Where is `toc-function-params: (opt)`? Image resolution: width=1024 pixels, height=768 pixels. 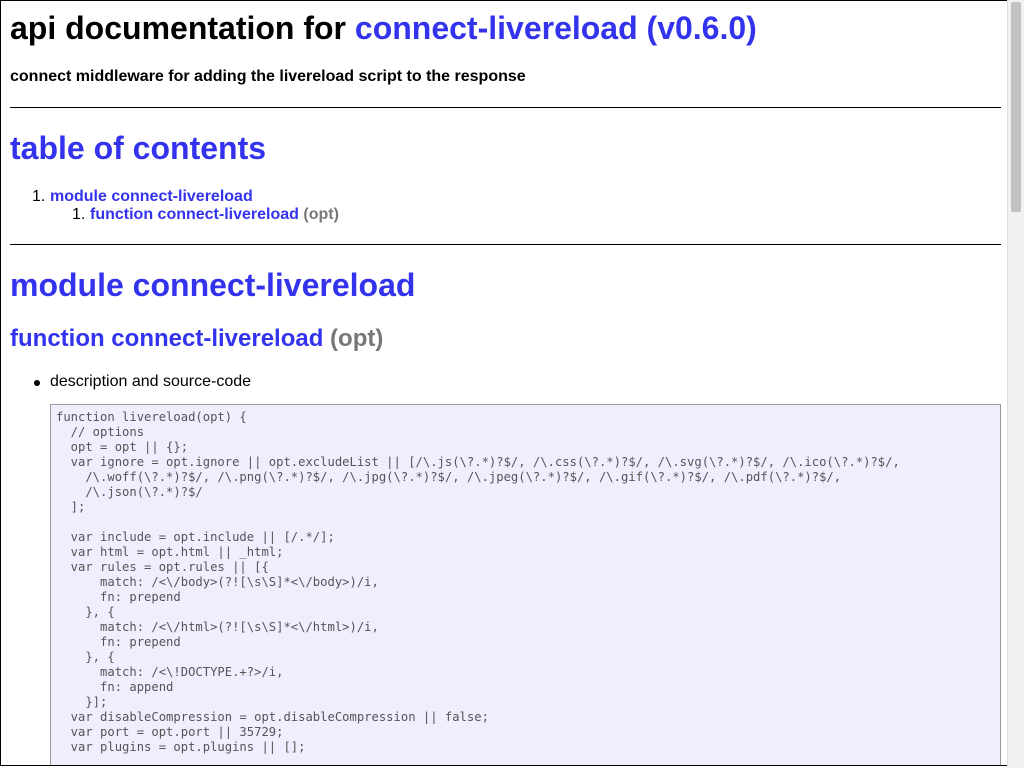
toc-function-params: (opt) is located at coordinates (321, 214).